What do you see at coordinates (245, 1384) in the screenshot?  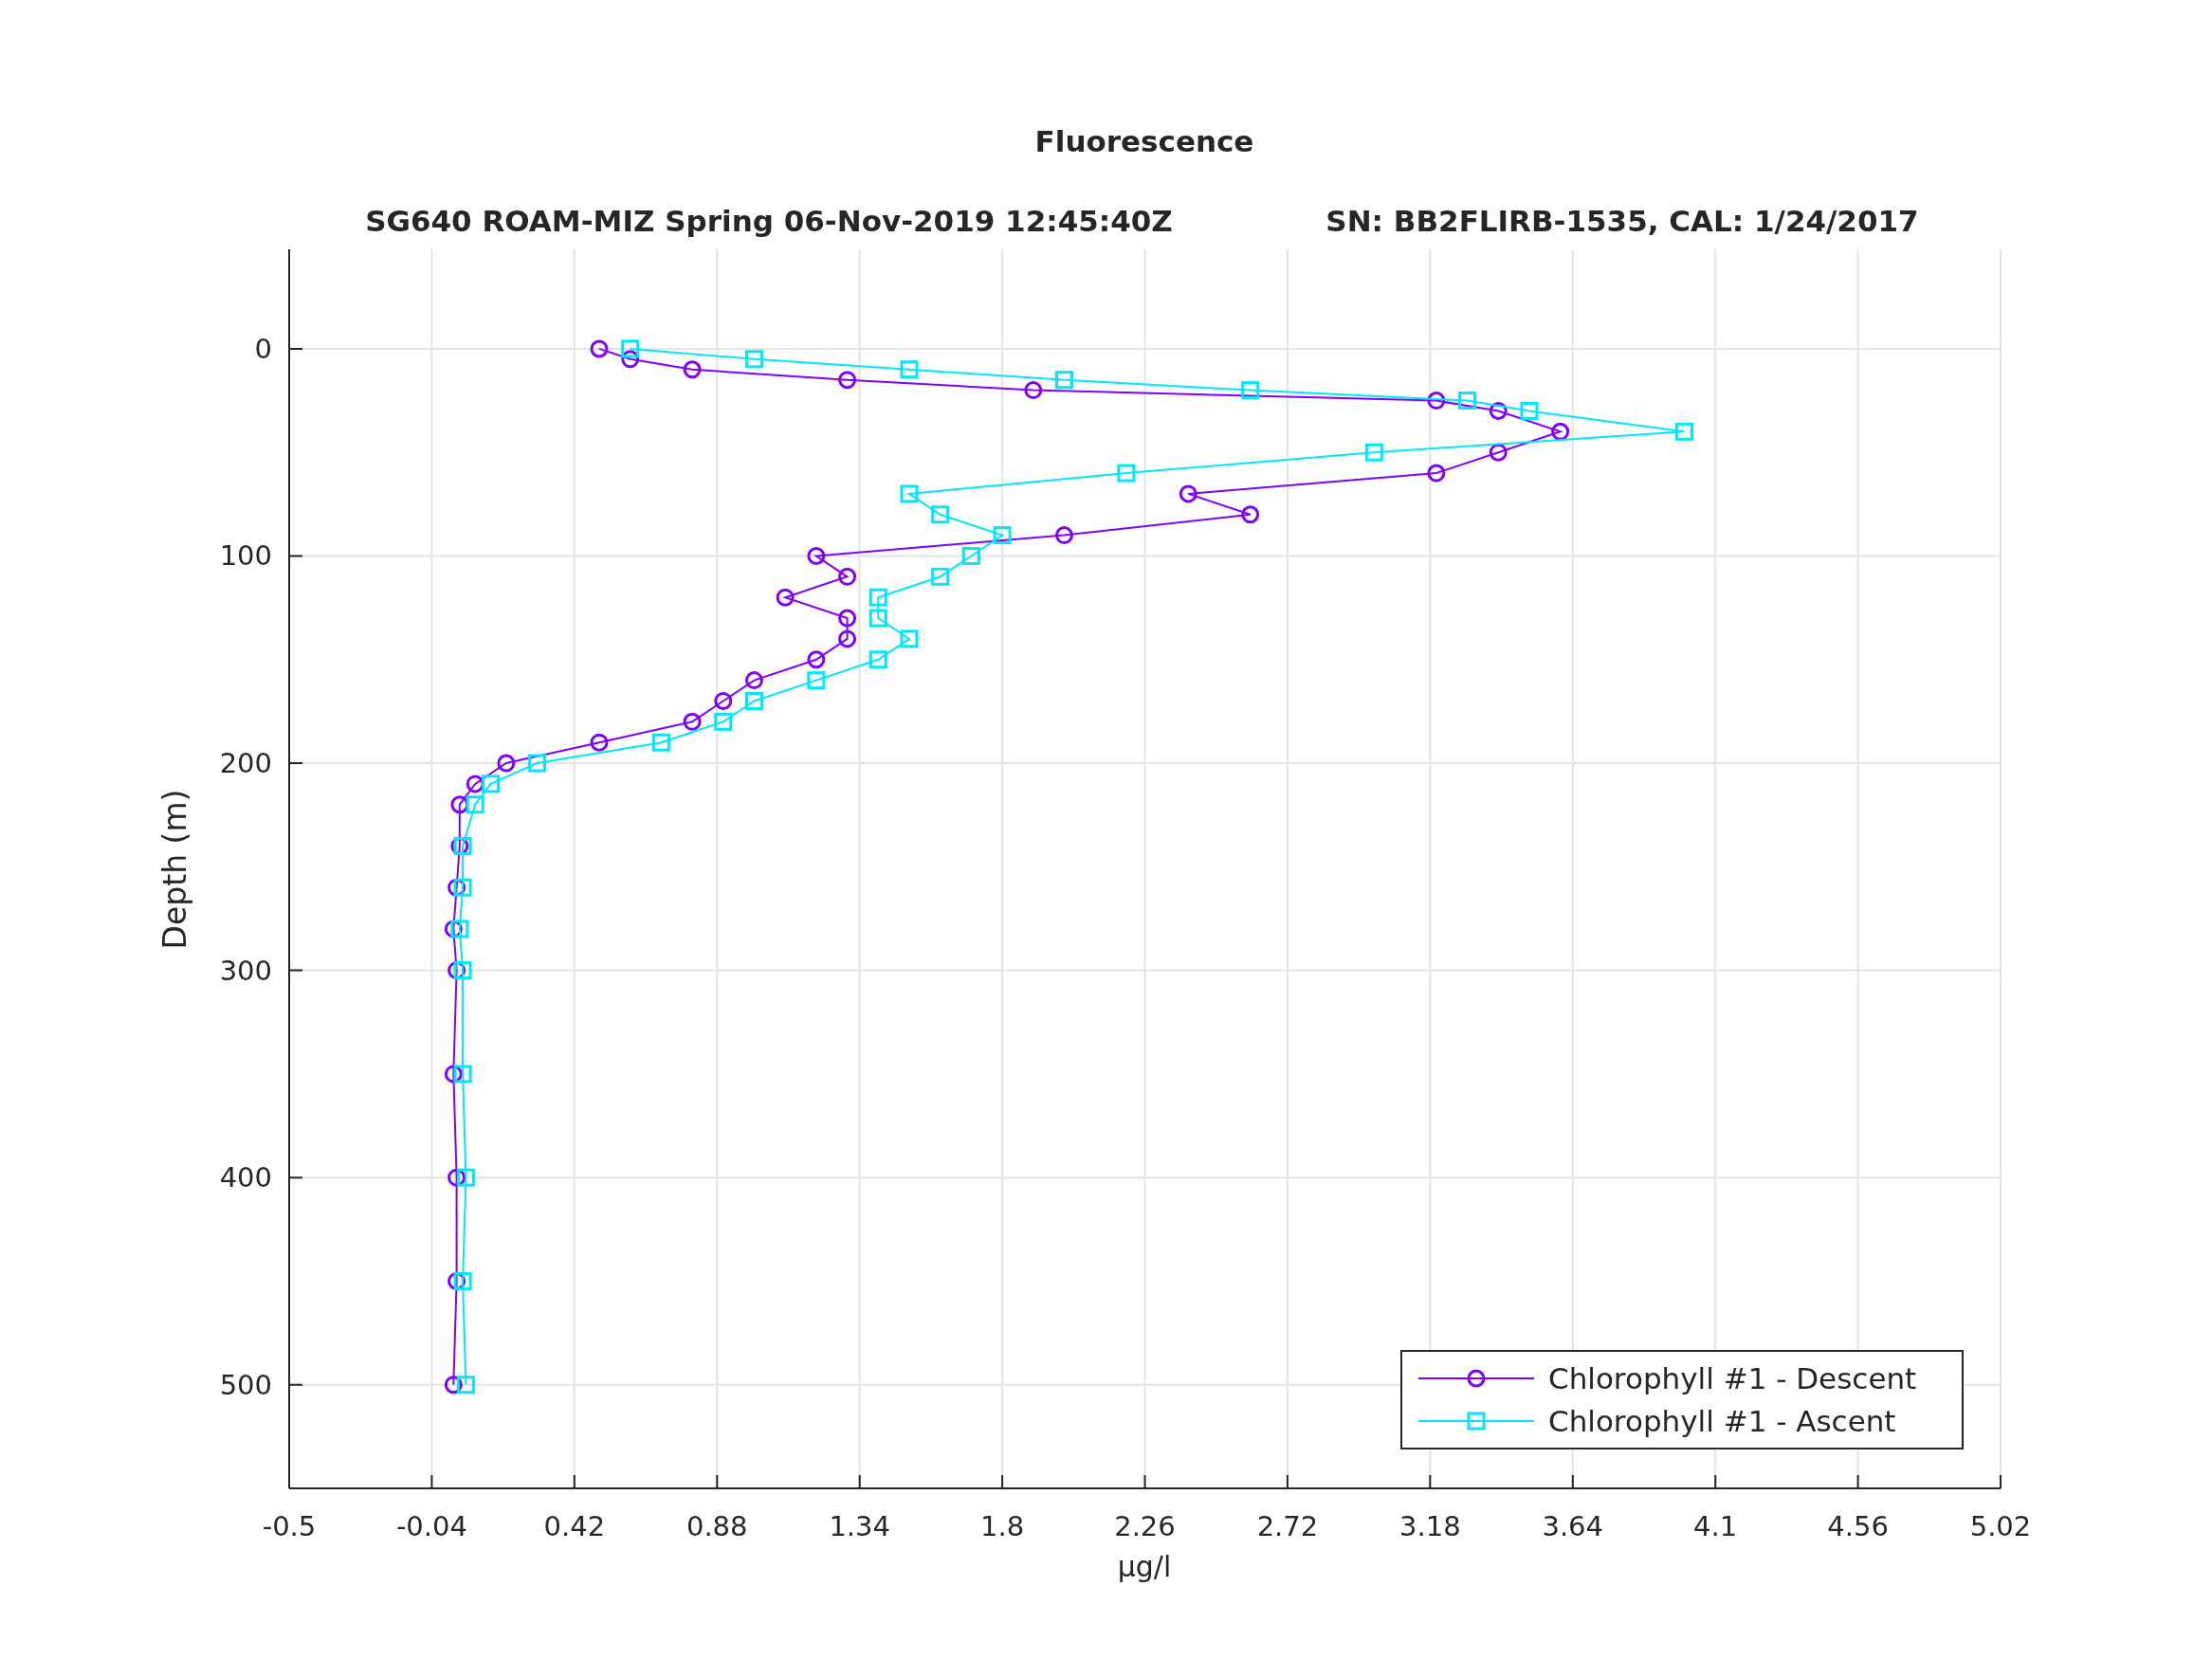 I see `tick-label: 500` at bounding box center [245, 1384].